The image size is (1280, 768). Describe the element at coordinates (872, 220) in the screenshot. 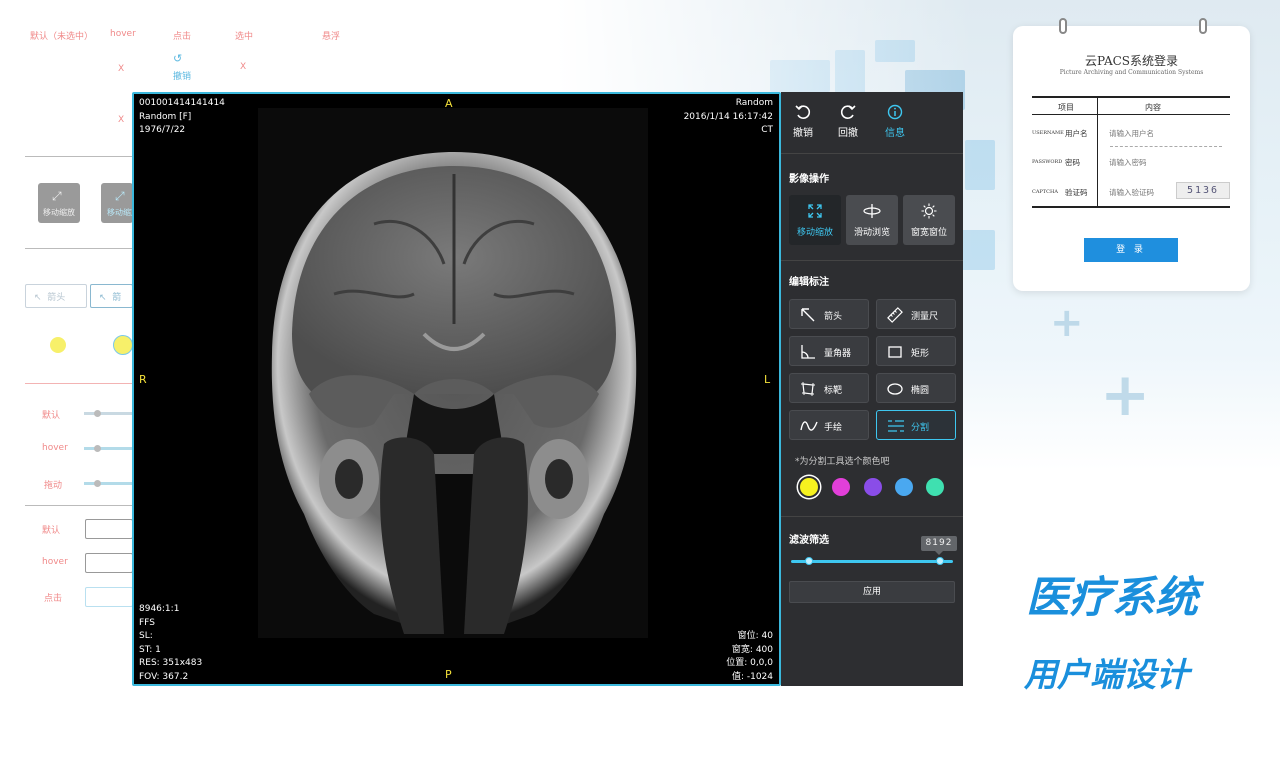

I see `scroll-browse-button: 滑动浏览` at that location.